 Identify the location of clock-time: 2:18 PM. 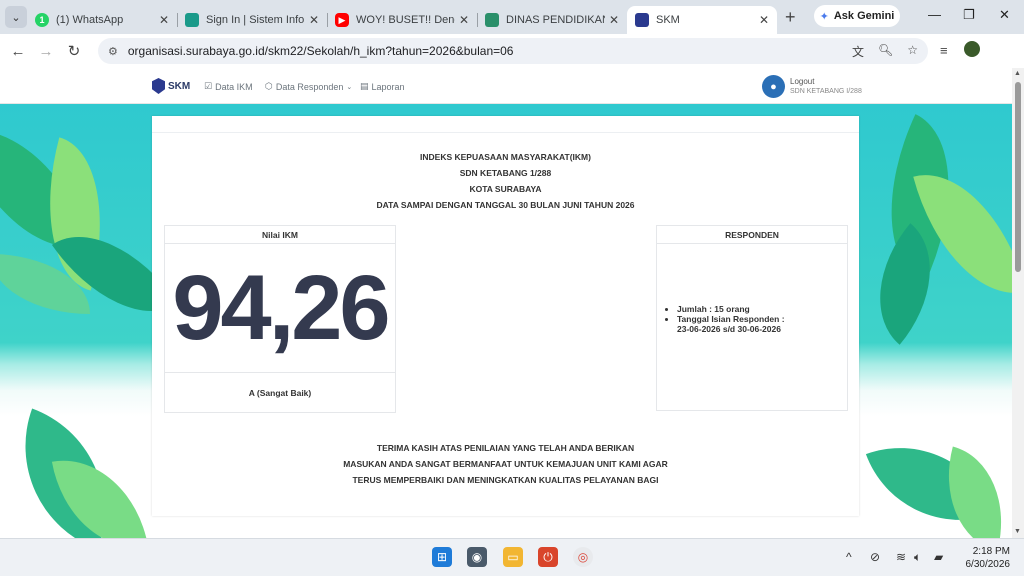
(991, 551).